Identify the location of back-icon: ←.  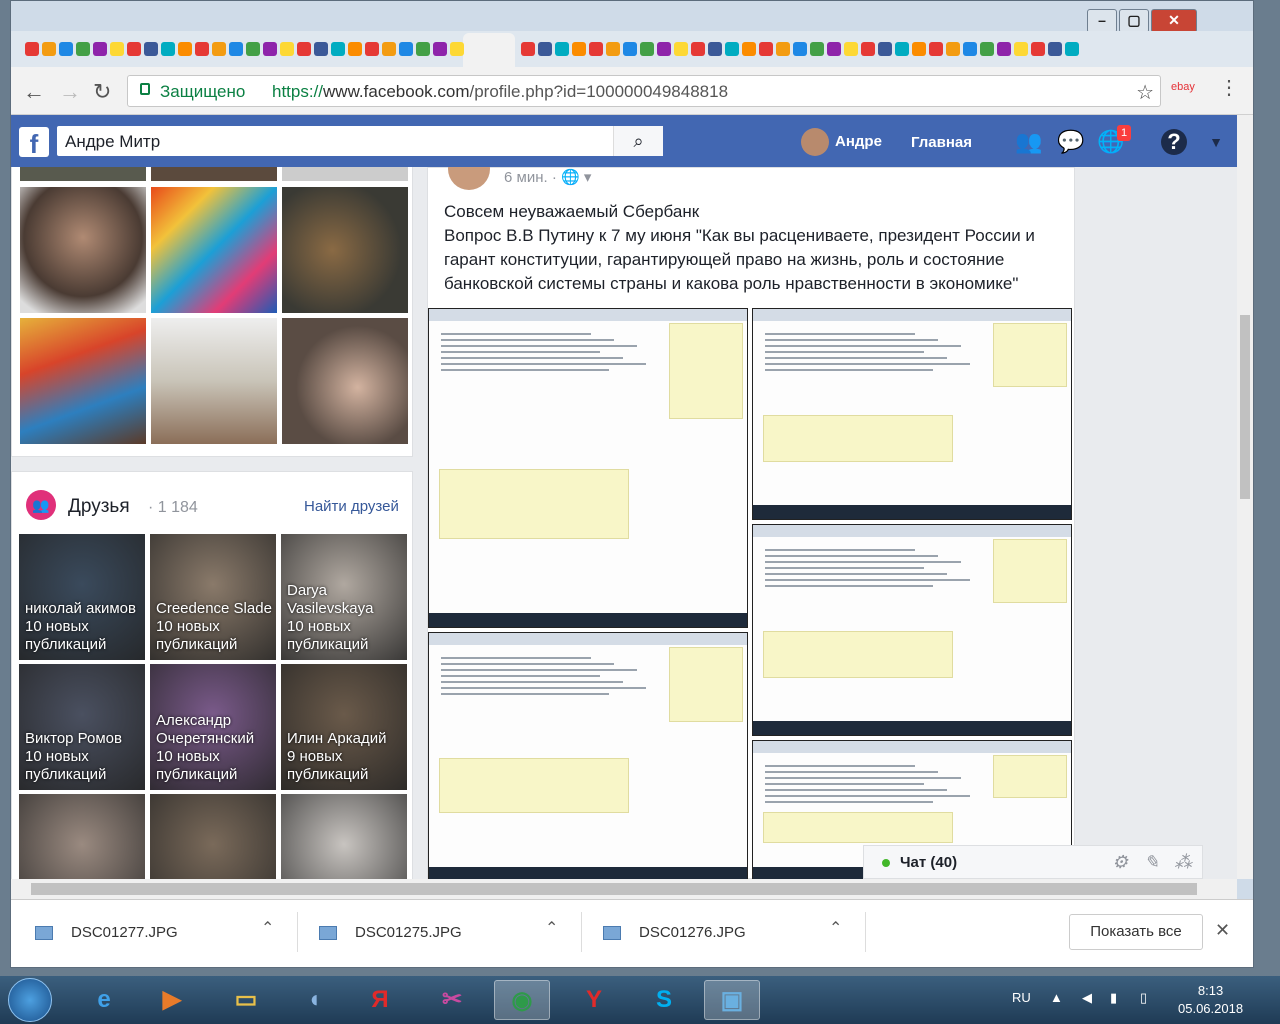
(34, 92).